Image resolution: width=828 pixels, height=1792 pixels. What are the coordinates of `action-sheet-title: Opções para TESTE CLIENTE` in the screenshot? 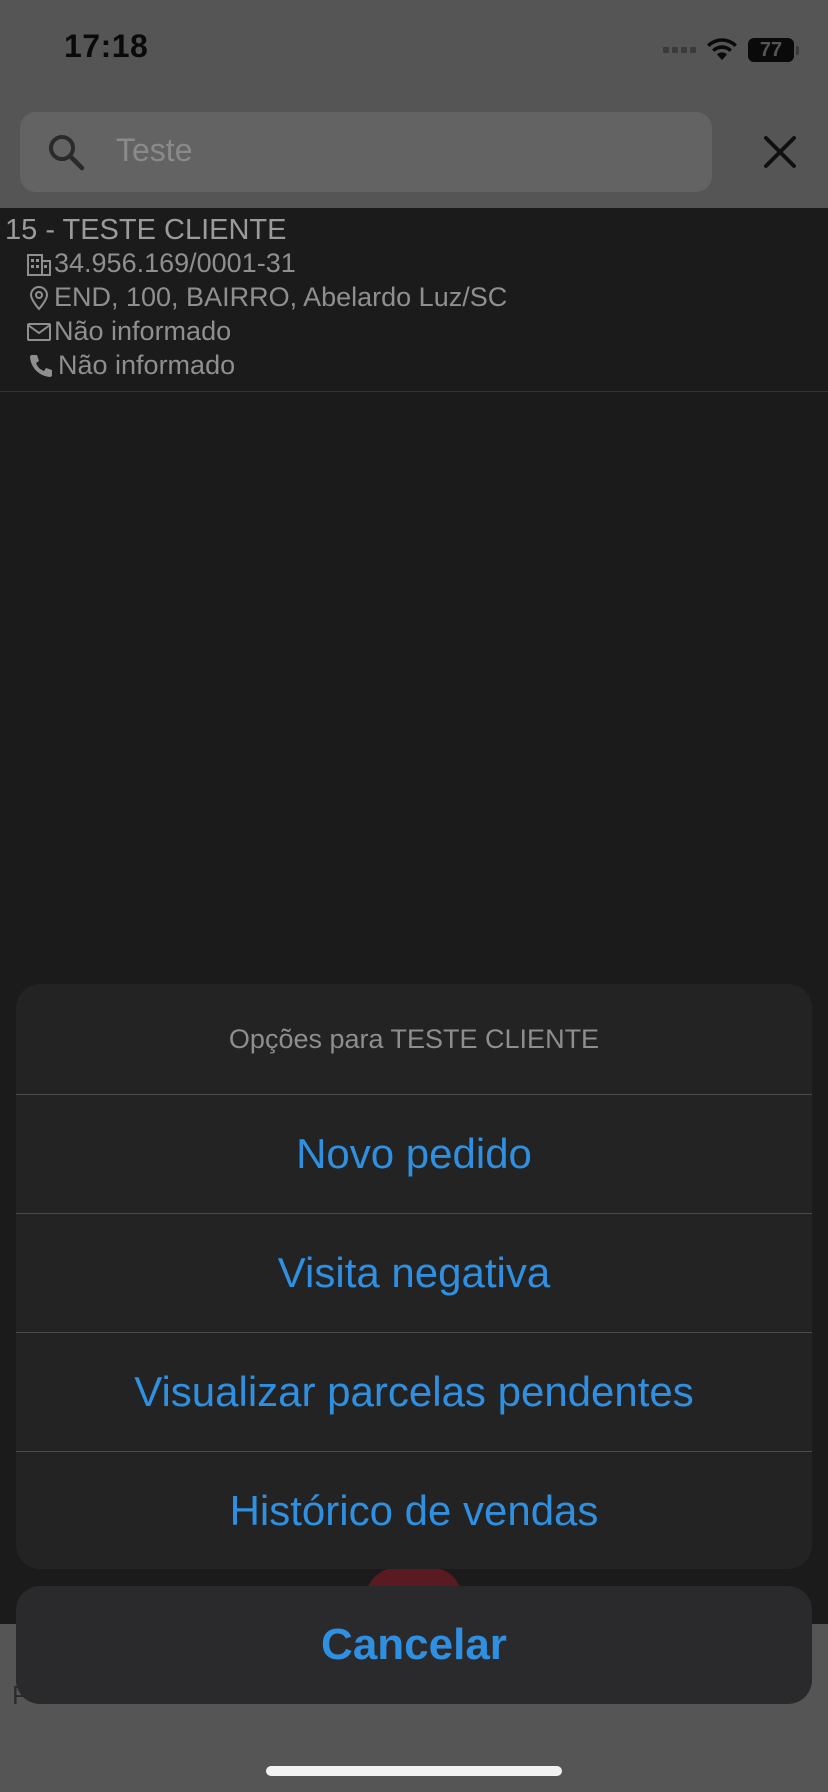 It's located at (414, 1039).